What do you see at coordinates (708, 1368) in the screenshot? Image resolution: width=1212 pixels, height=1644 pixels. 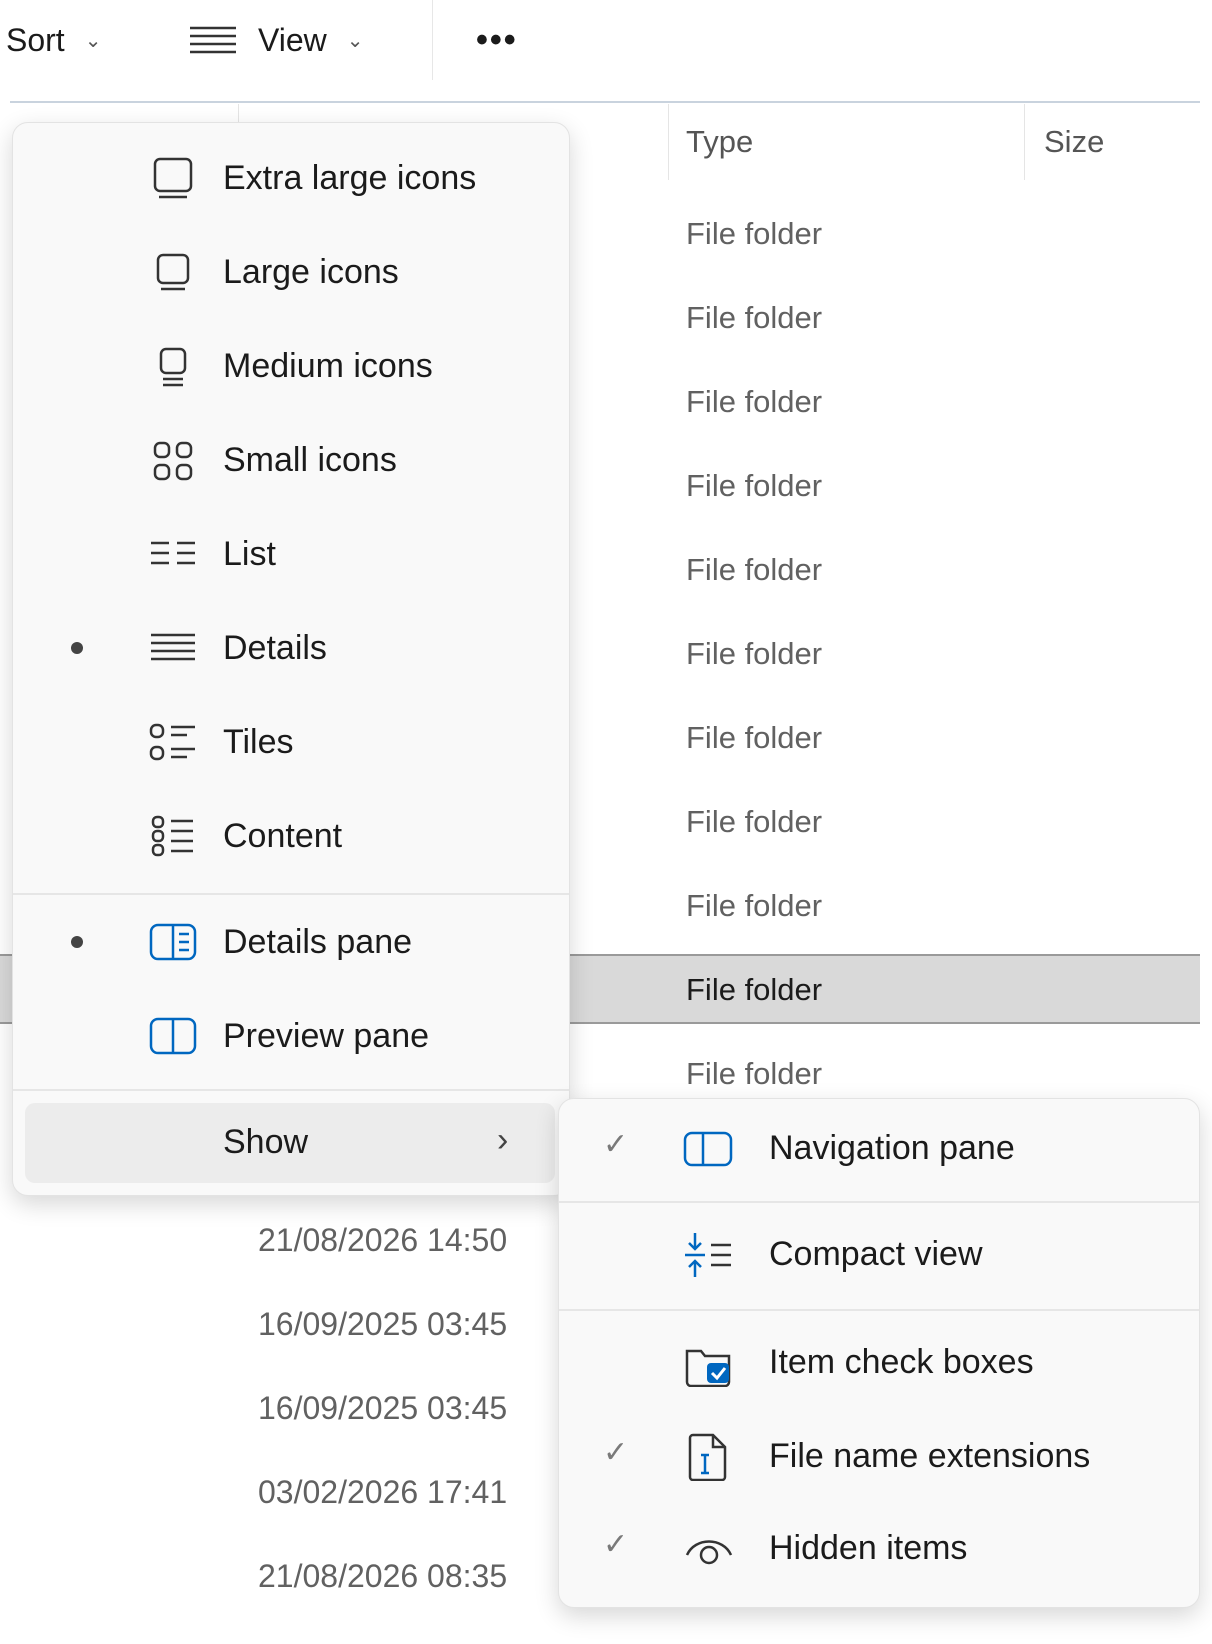 I see `item-check-boxes-icon` at bounding box center [708, 1368].